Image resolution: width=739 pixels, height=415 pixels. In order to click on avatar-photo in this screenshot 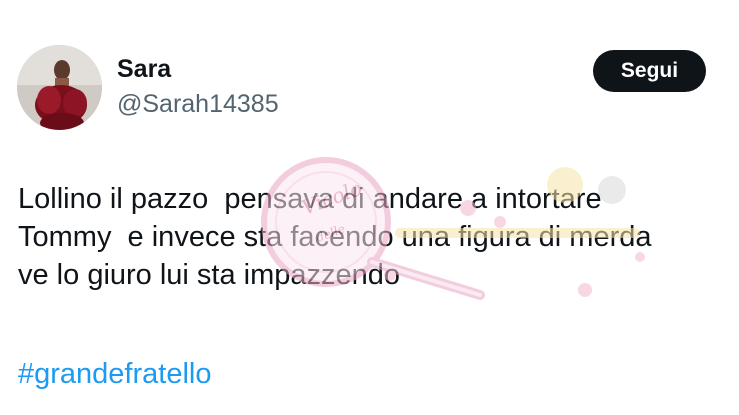, I will do `click(59, 87)`.